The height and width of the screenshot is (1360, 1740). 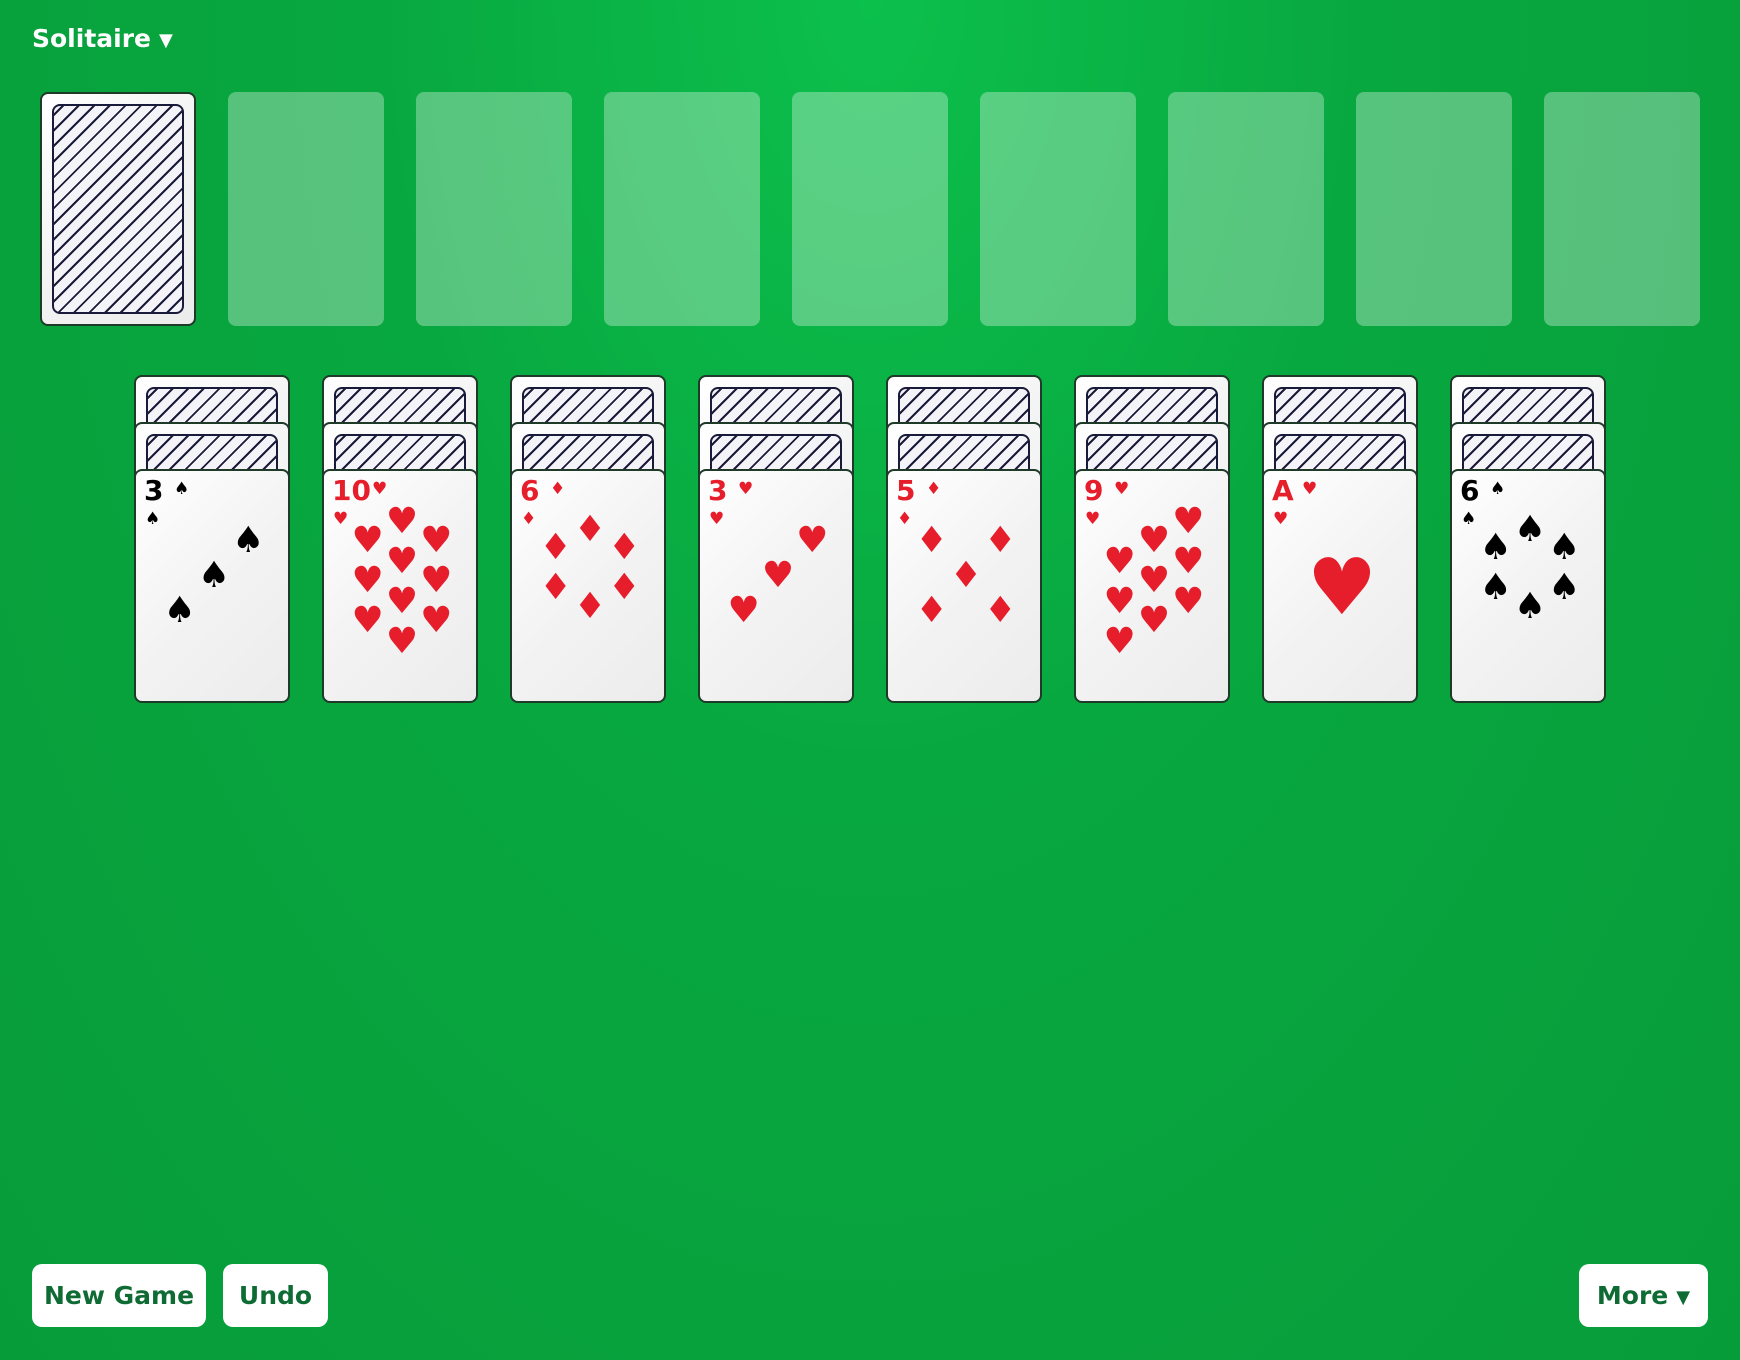 I want to click on game-title-menu: Solitaire ▼, so click(x=102, y=38).